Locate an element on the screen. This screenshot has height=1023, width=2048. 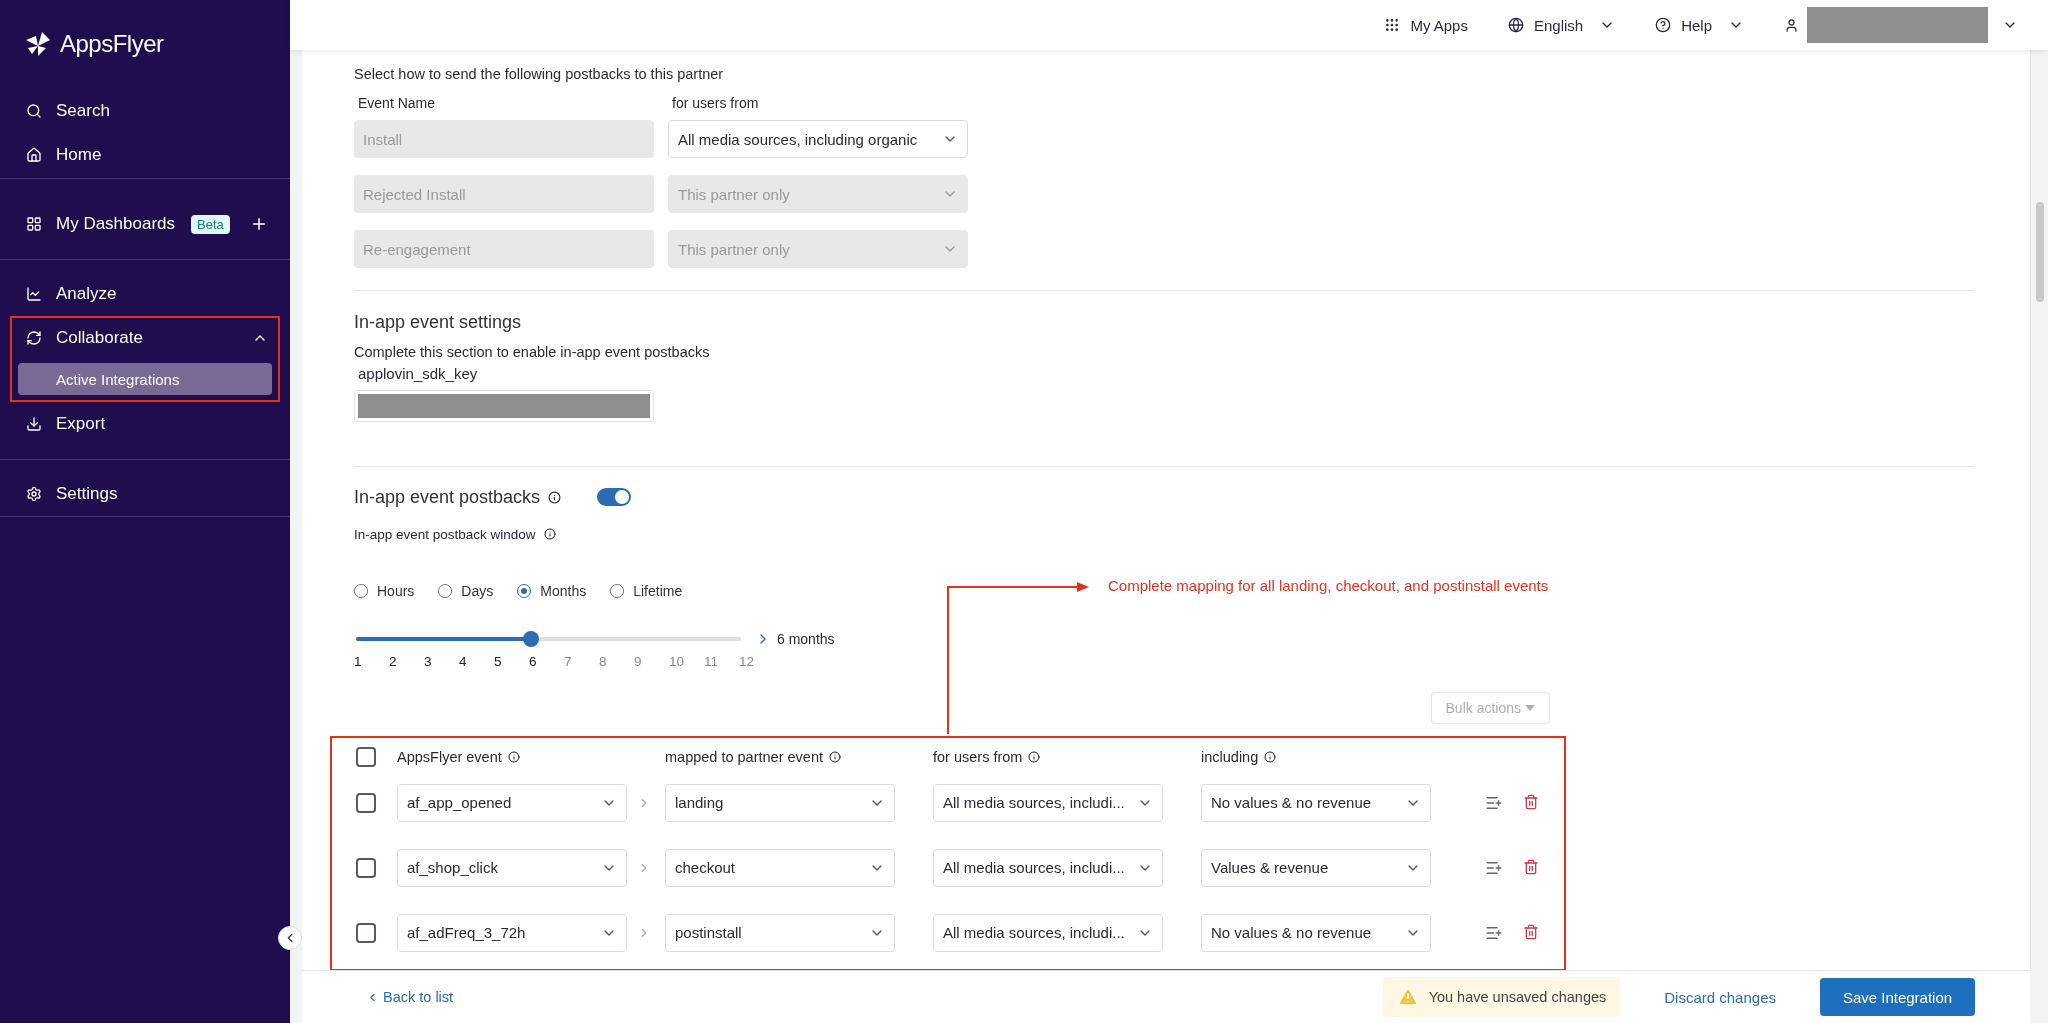
top-menu-button: Help is located at coordinates (1699, 25).